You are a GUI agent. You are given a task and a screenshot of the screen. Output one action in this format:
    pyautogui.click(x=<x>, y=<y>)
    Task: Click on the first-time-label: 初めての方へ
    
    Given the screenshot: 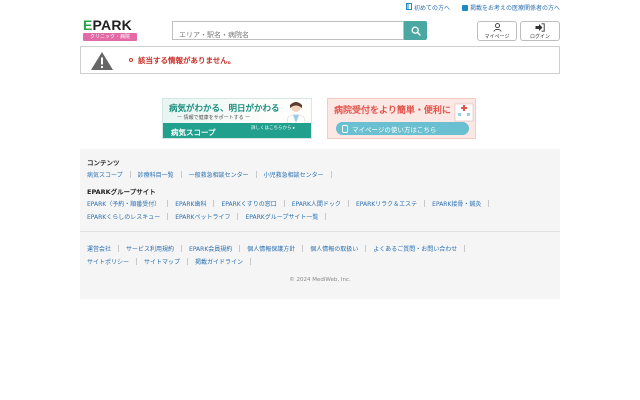 What is the action you would take?
    pyautogui.click(x=431, y=8)
    